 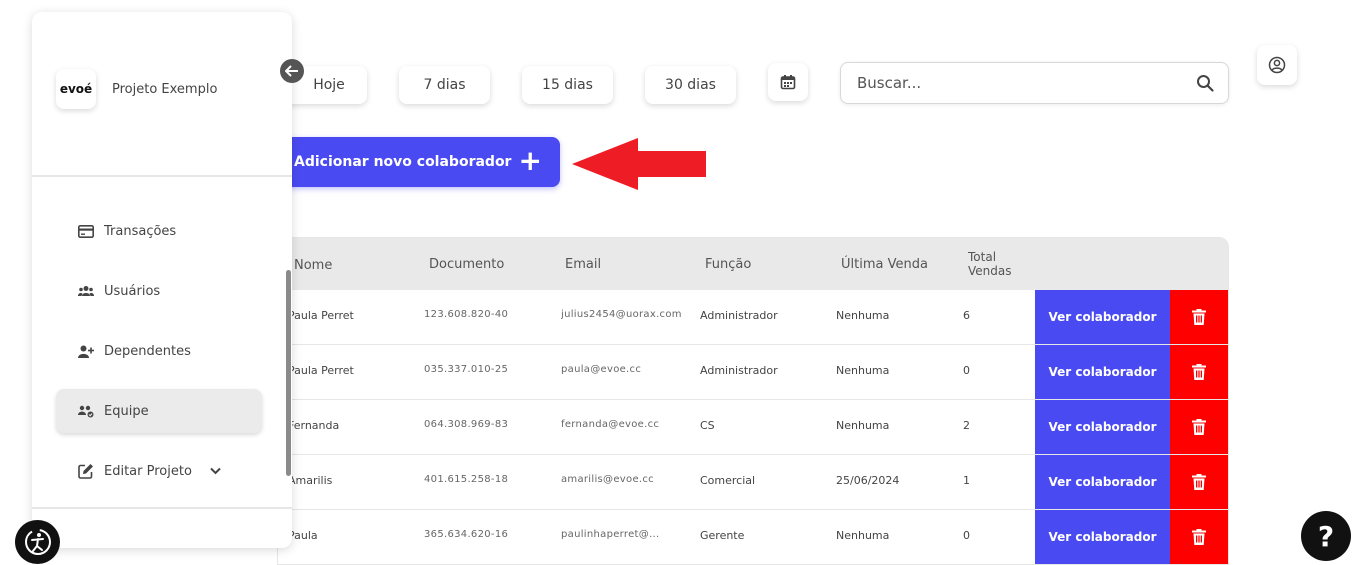 What do you see at coordinates (126, 411) in the screenshot?
I see `sidebar-item-label: Equipe` at bounding box center [126, 411].